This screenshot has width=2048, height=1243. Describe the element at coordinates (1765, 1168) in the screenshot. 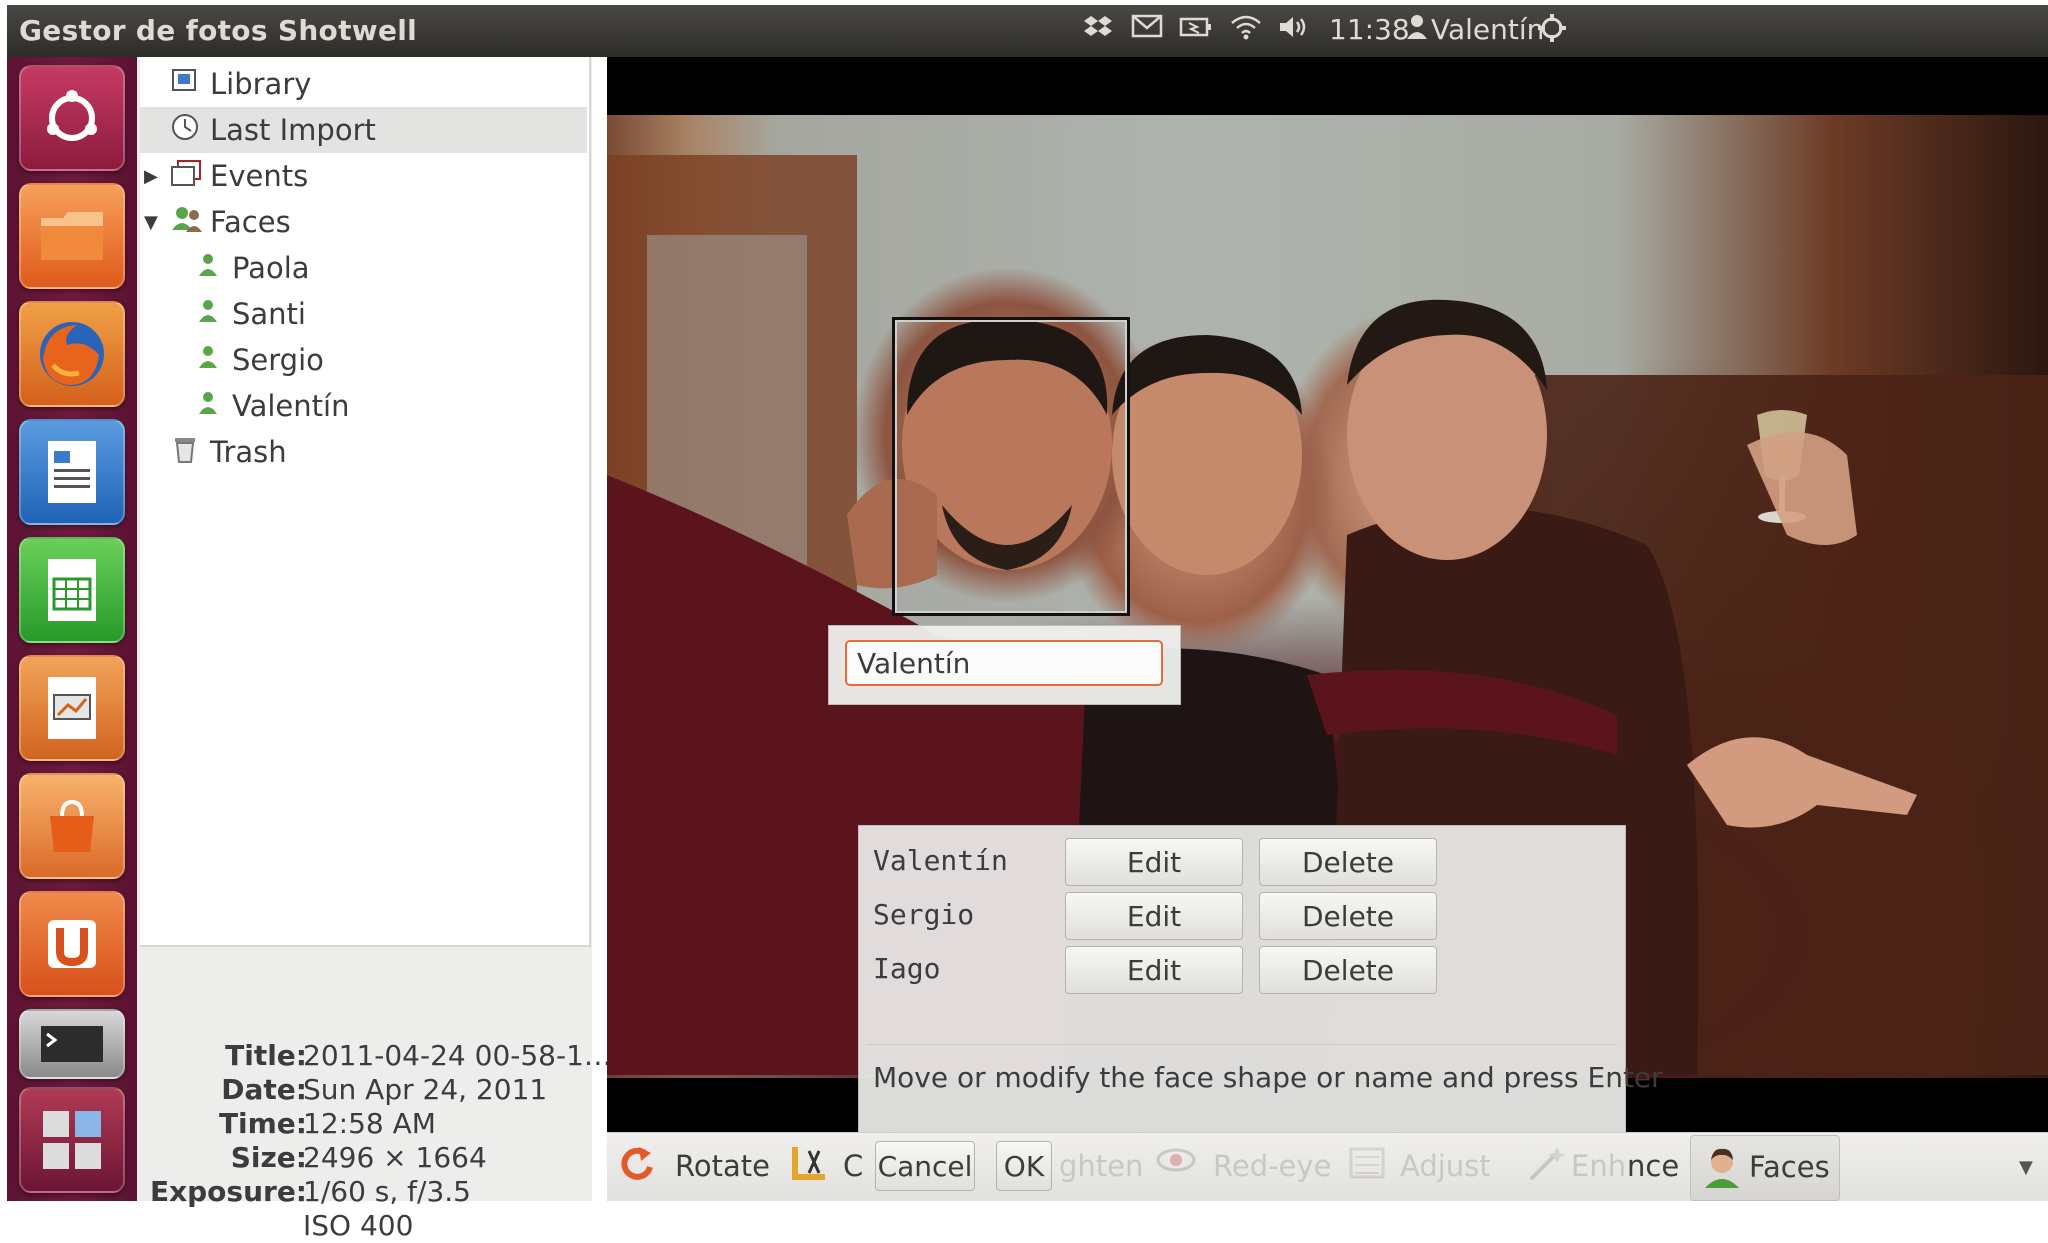

I see `faces-tool-button: Faces` at that location.